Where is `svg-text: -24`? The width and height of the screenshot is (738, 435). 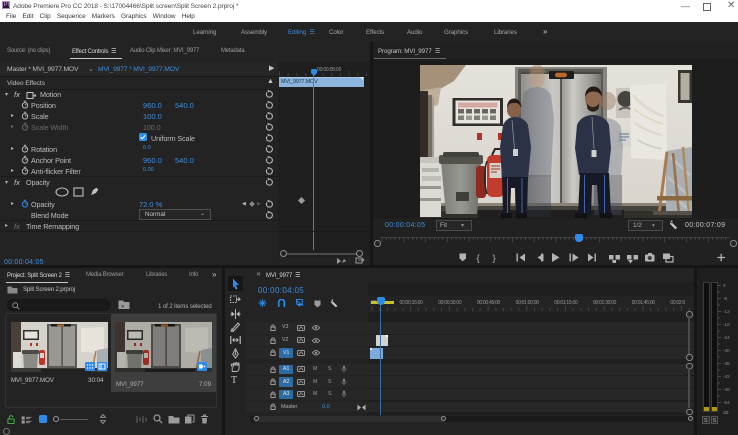 svg-text: -24 is located at coordinates (726, 337).